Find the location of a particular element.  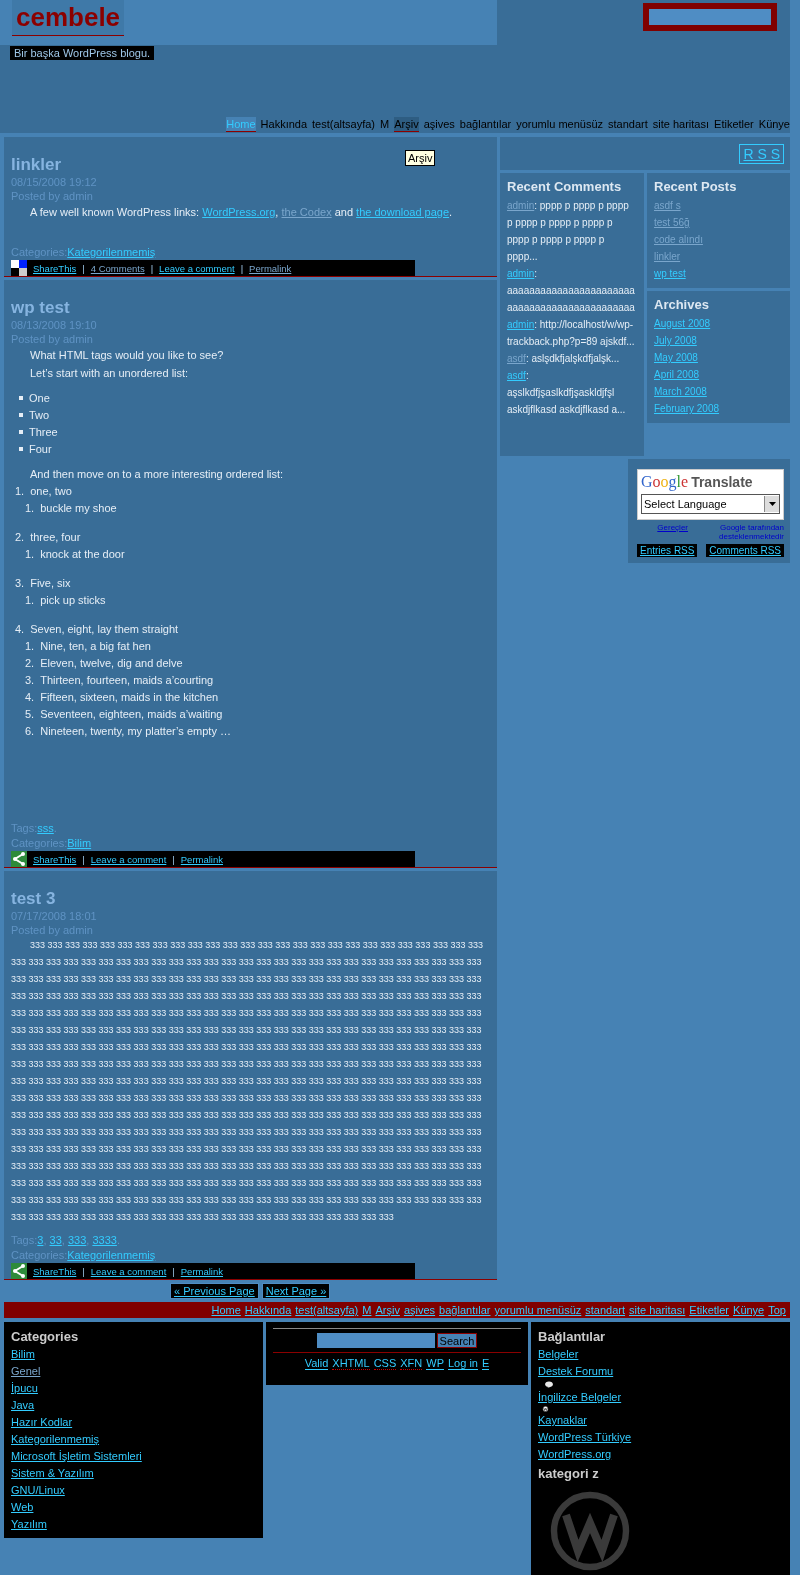

page-link: Next Page » is located at coordinates (296, 1291).